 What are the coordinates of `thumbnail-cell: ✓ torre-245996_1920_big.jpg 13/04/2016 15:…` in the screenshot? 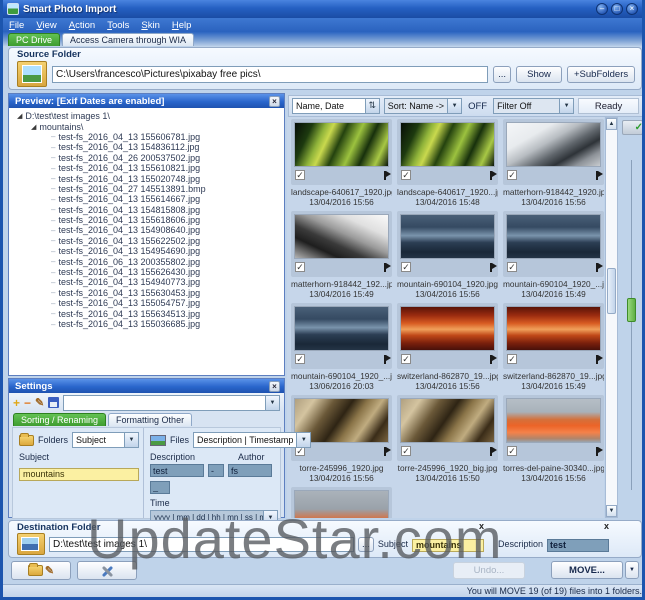 It's located at (447, 439).